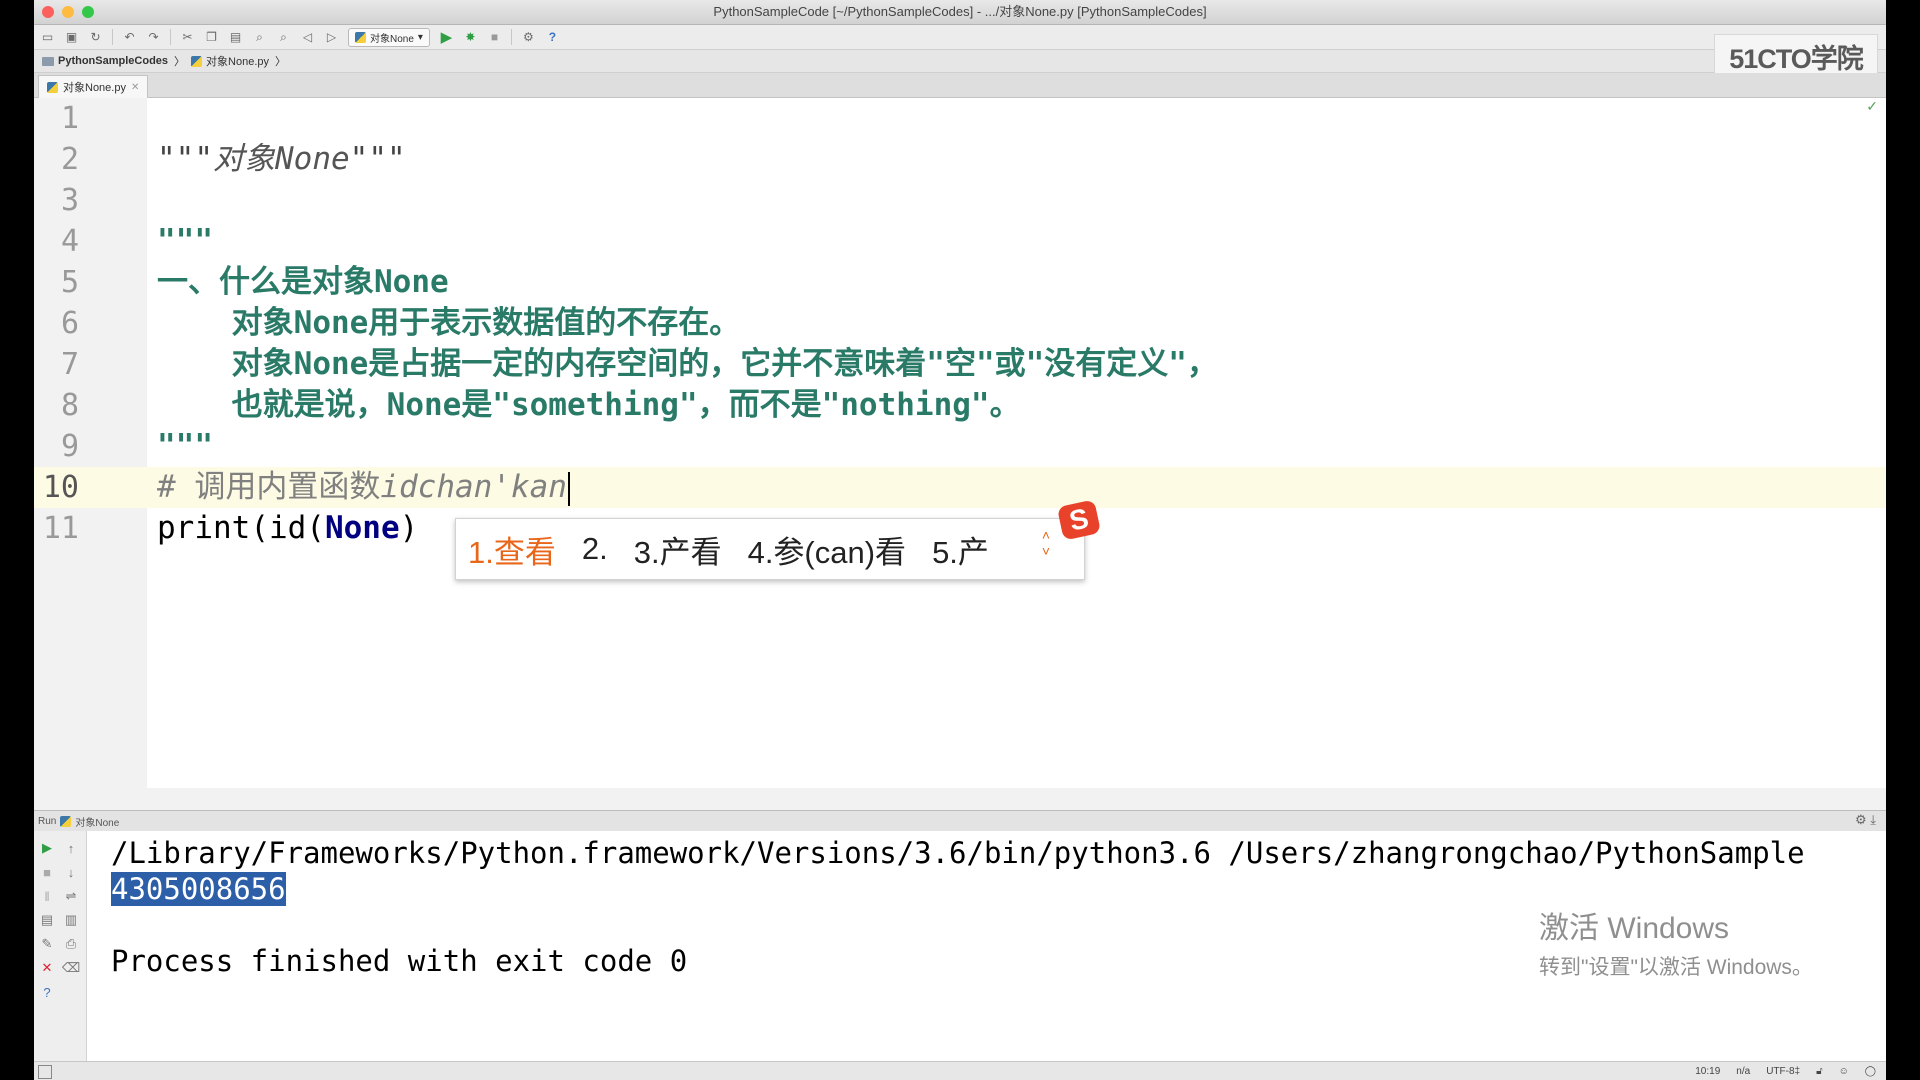 This screenshot has width=1920, height=1080. What do you see at coordinates (389, 37) in the screenshot?
I see `run-config-select: 对象None ▾` at bounding box center [389, 37].